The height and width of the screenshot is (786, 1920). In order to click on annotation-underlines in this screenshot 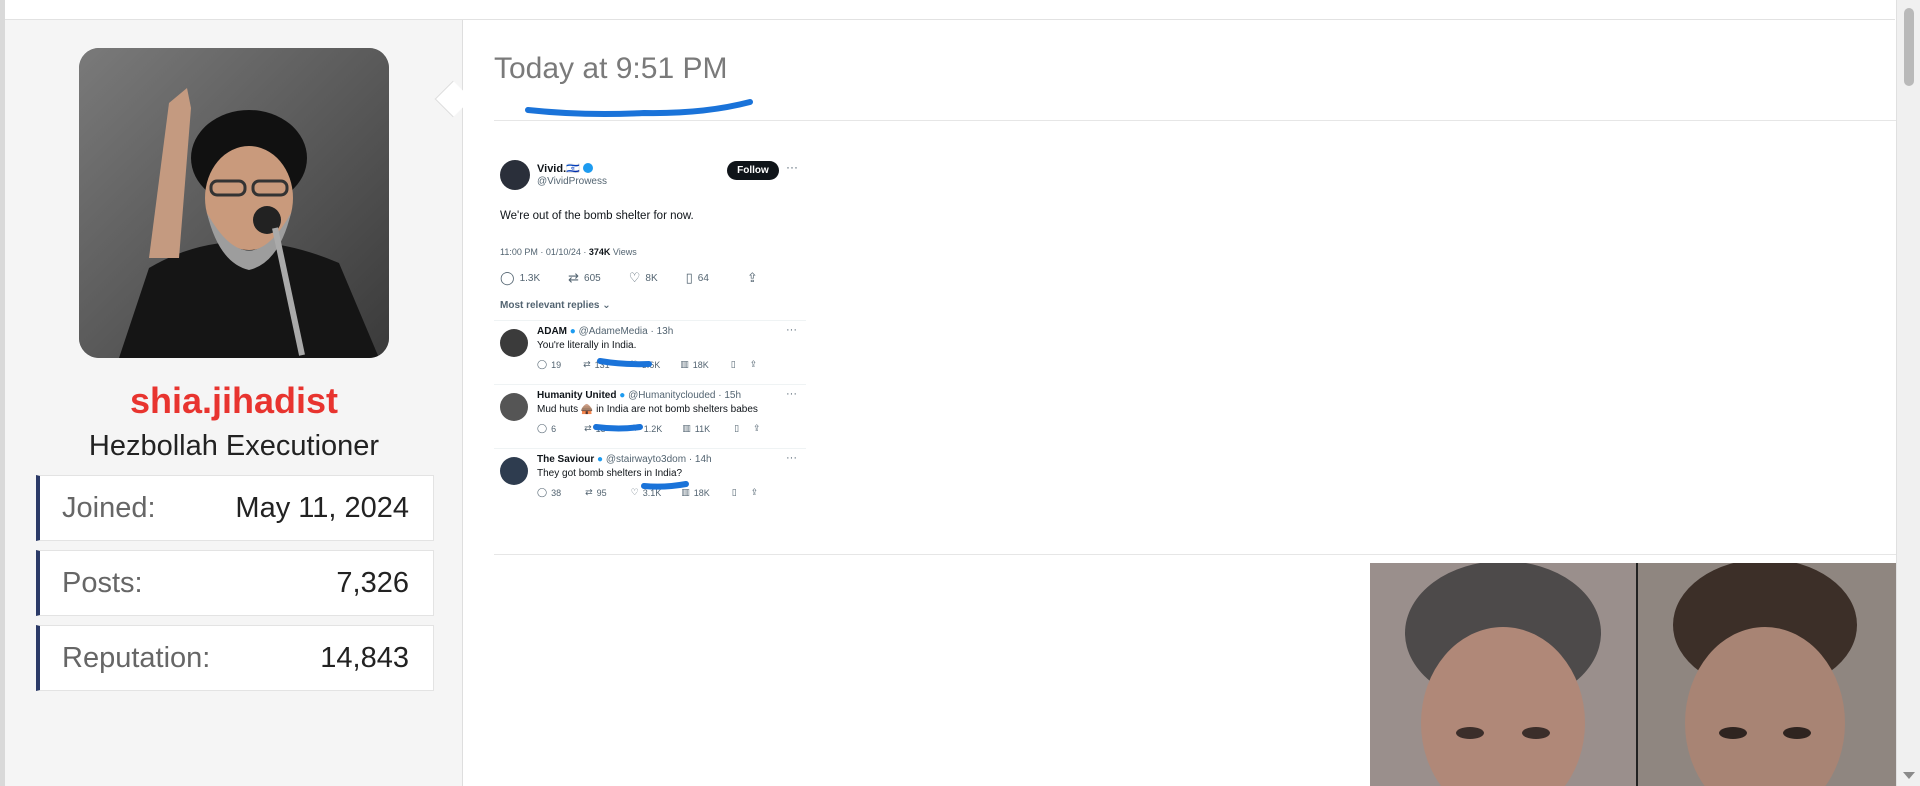, I will do `click(641, 424)`.